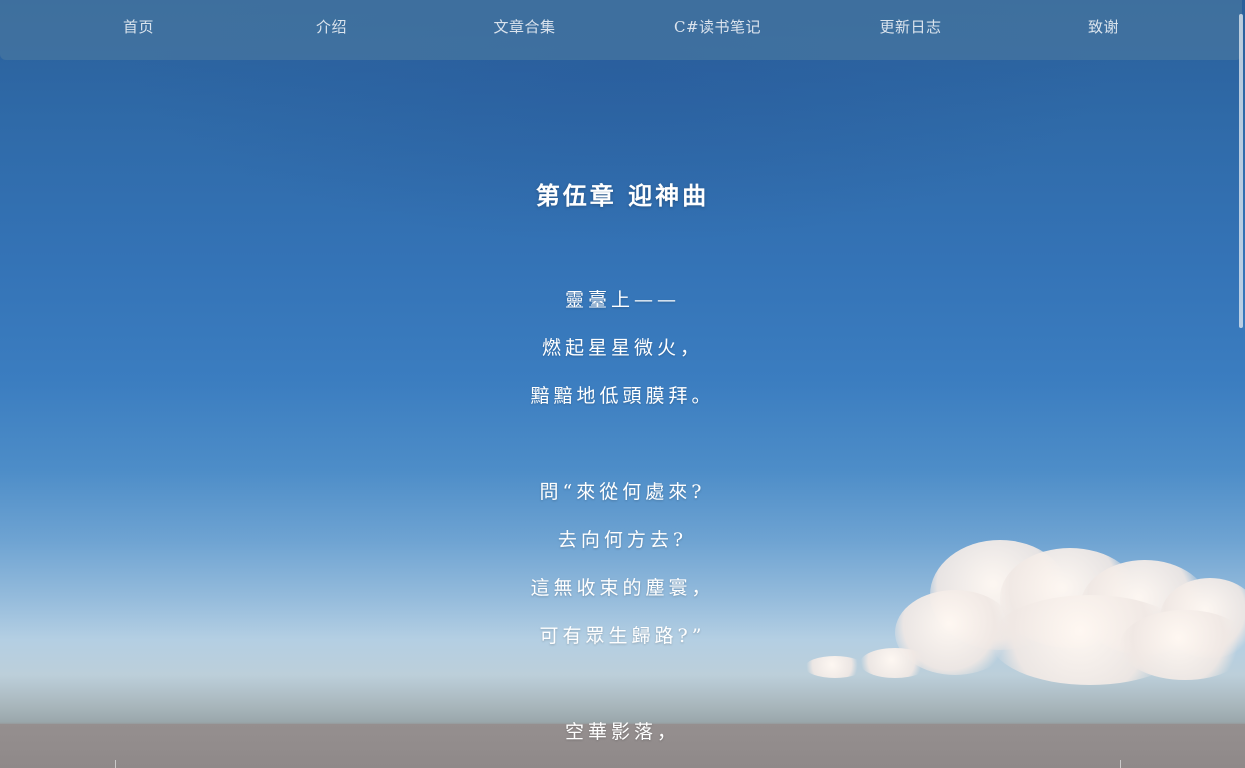 This screenshot has height=768, width=1245. Describe the element at coordinates (1241, 384) in the screenshot. I see `page-scrollbar` at that location.